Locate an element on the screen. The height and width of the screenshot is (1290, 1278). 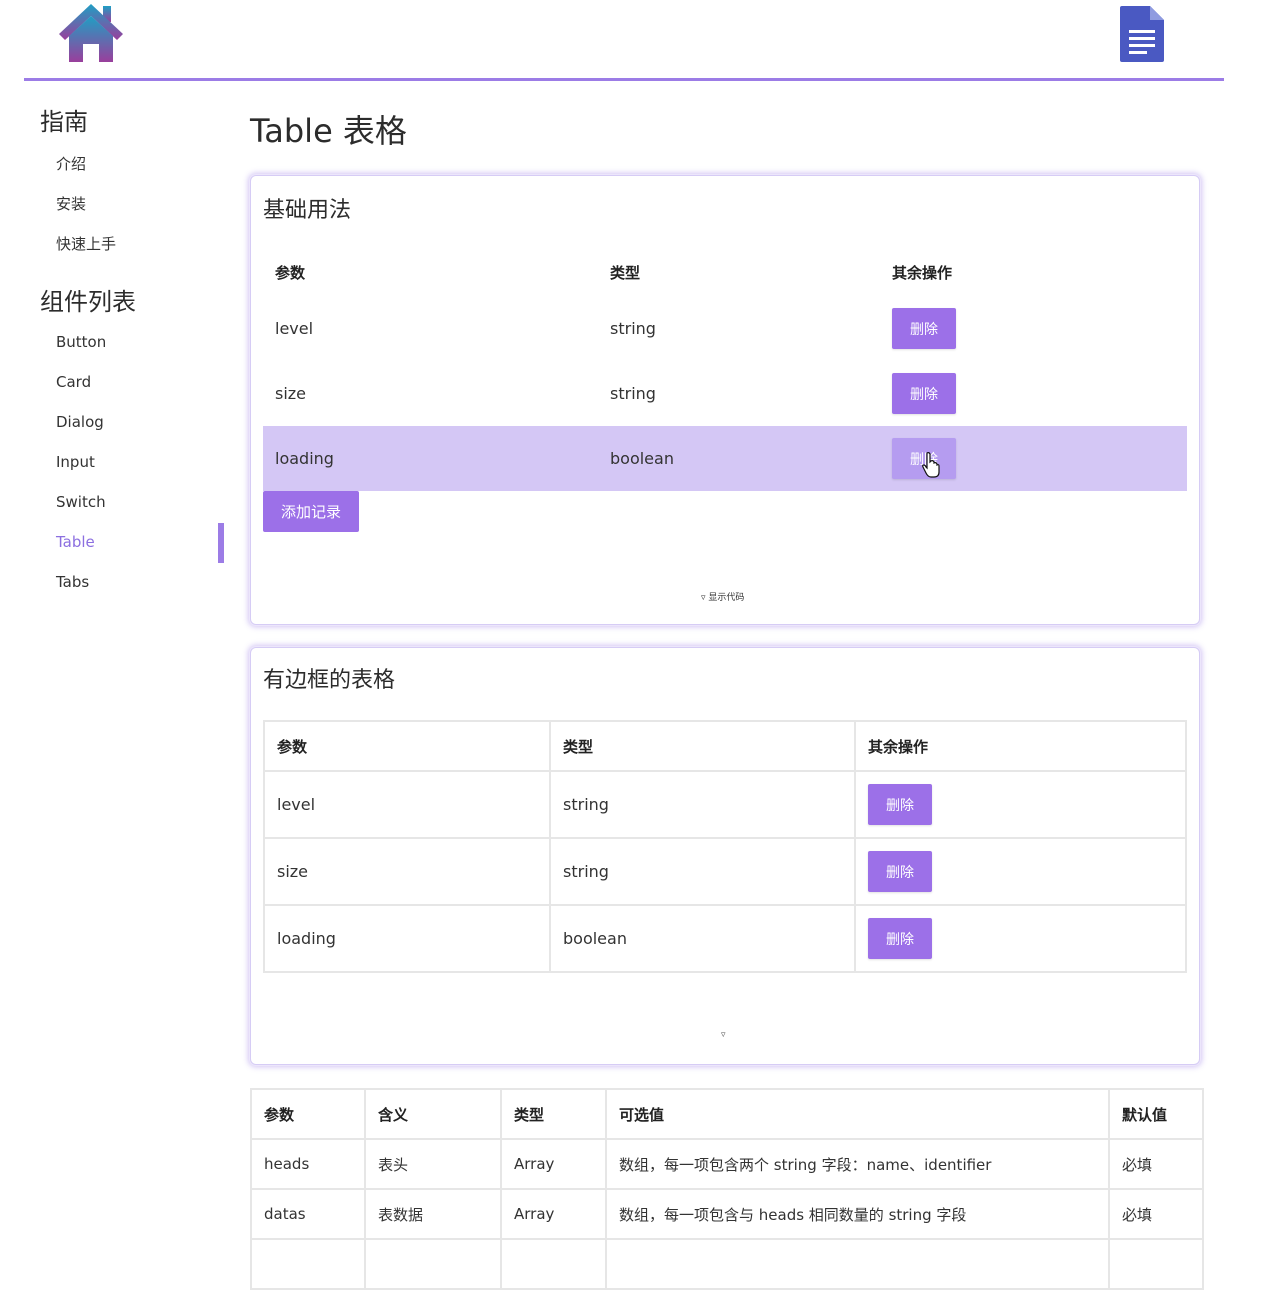
header-label: 参数 is located at coordinates (292, 746).